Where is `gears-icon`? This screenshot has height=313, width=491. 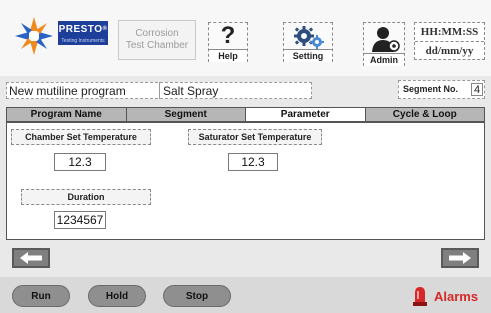
gears-icon is located at coordinates (309, 37).